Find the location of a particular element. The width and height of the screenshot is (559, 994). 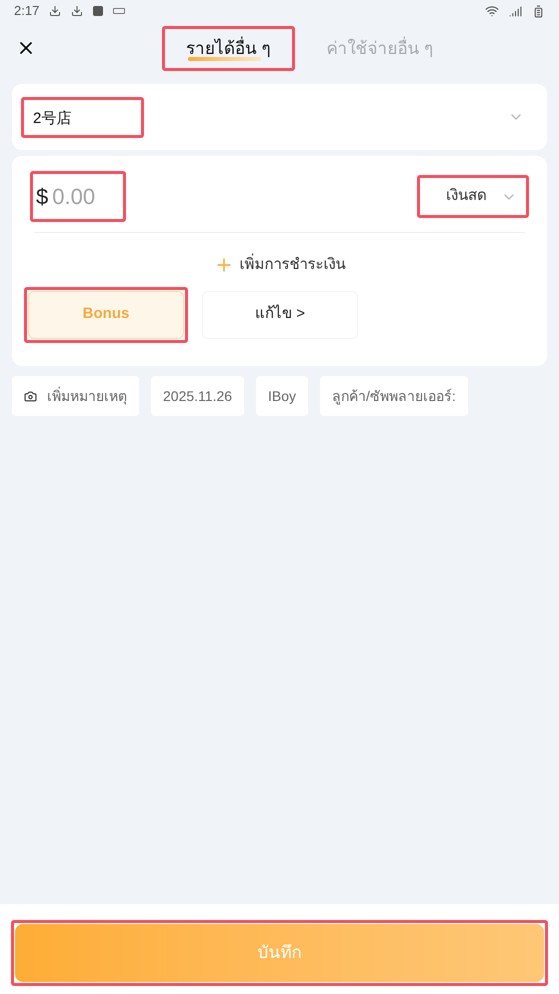

app-icon is located at coordinates (98, 11).